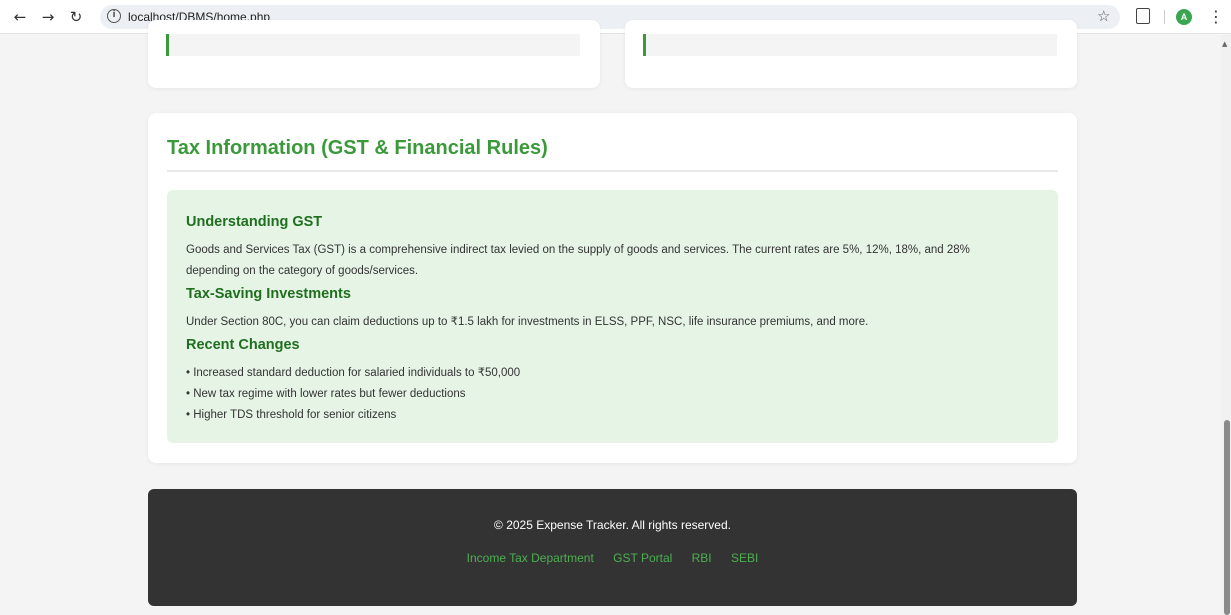 The height and width of the screenshot is (615, 1231). Describe the element at coordinates (744, 558) in the screenshot. I see `footer-link-sebi: SEBI` at that location.